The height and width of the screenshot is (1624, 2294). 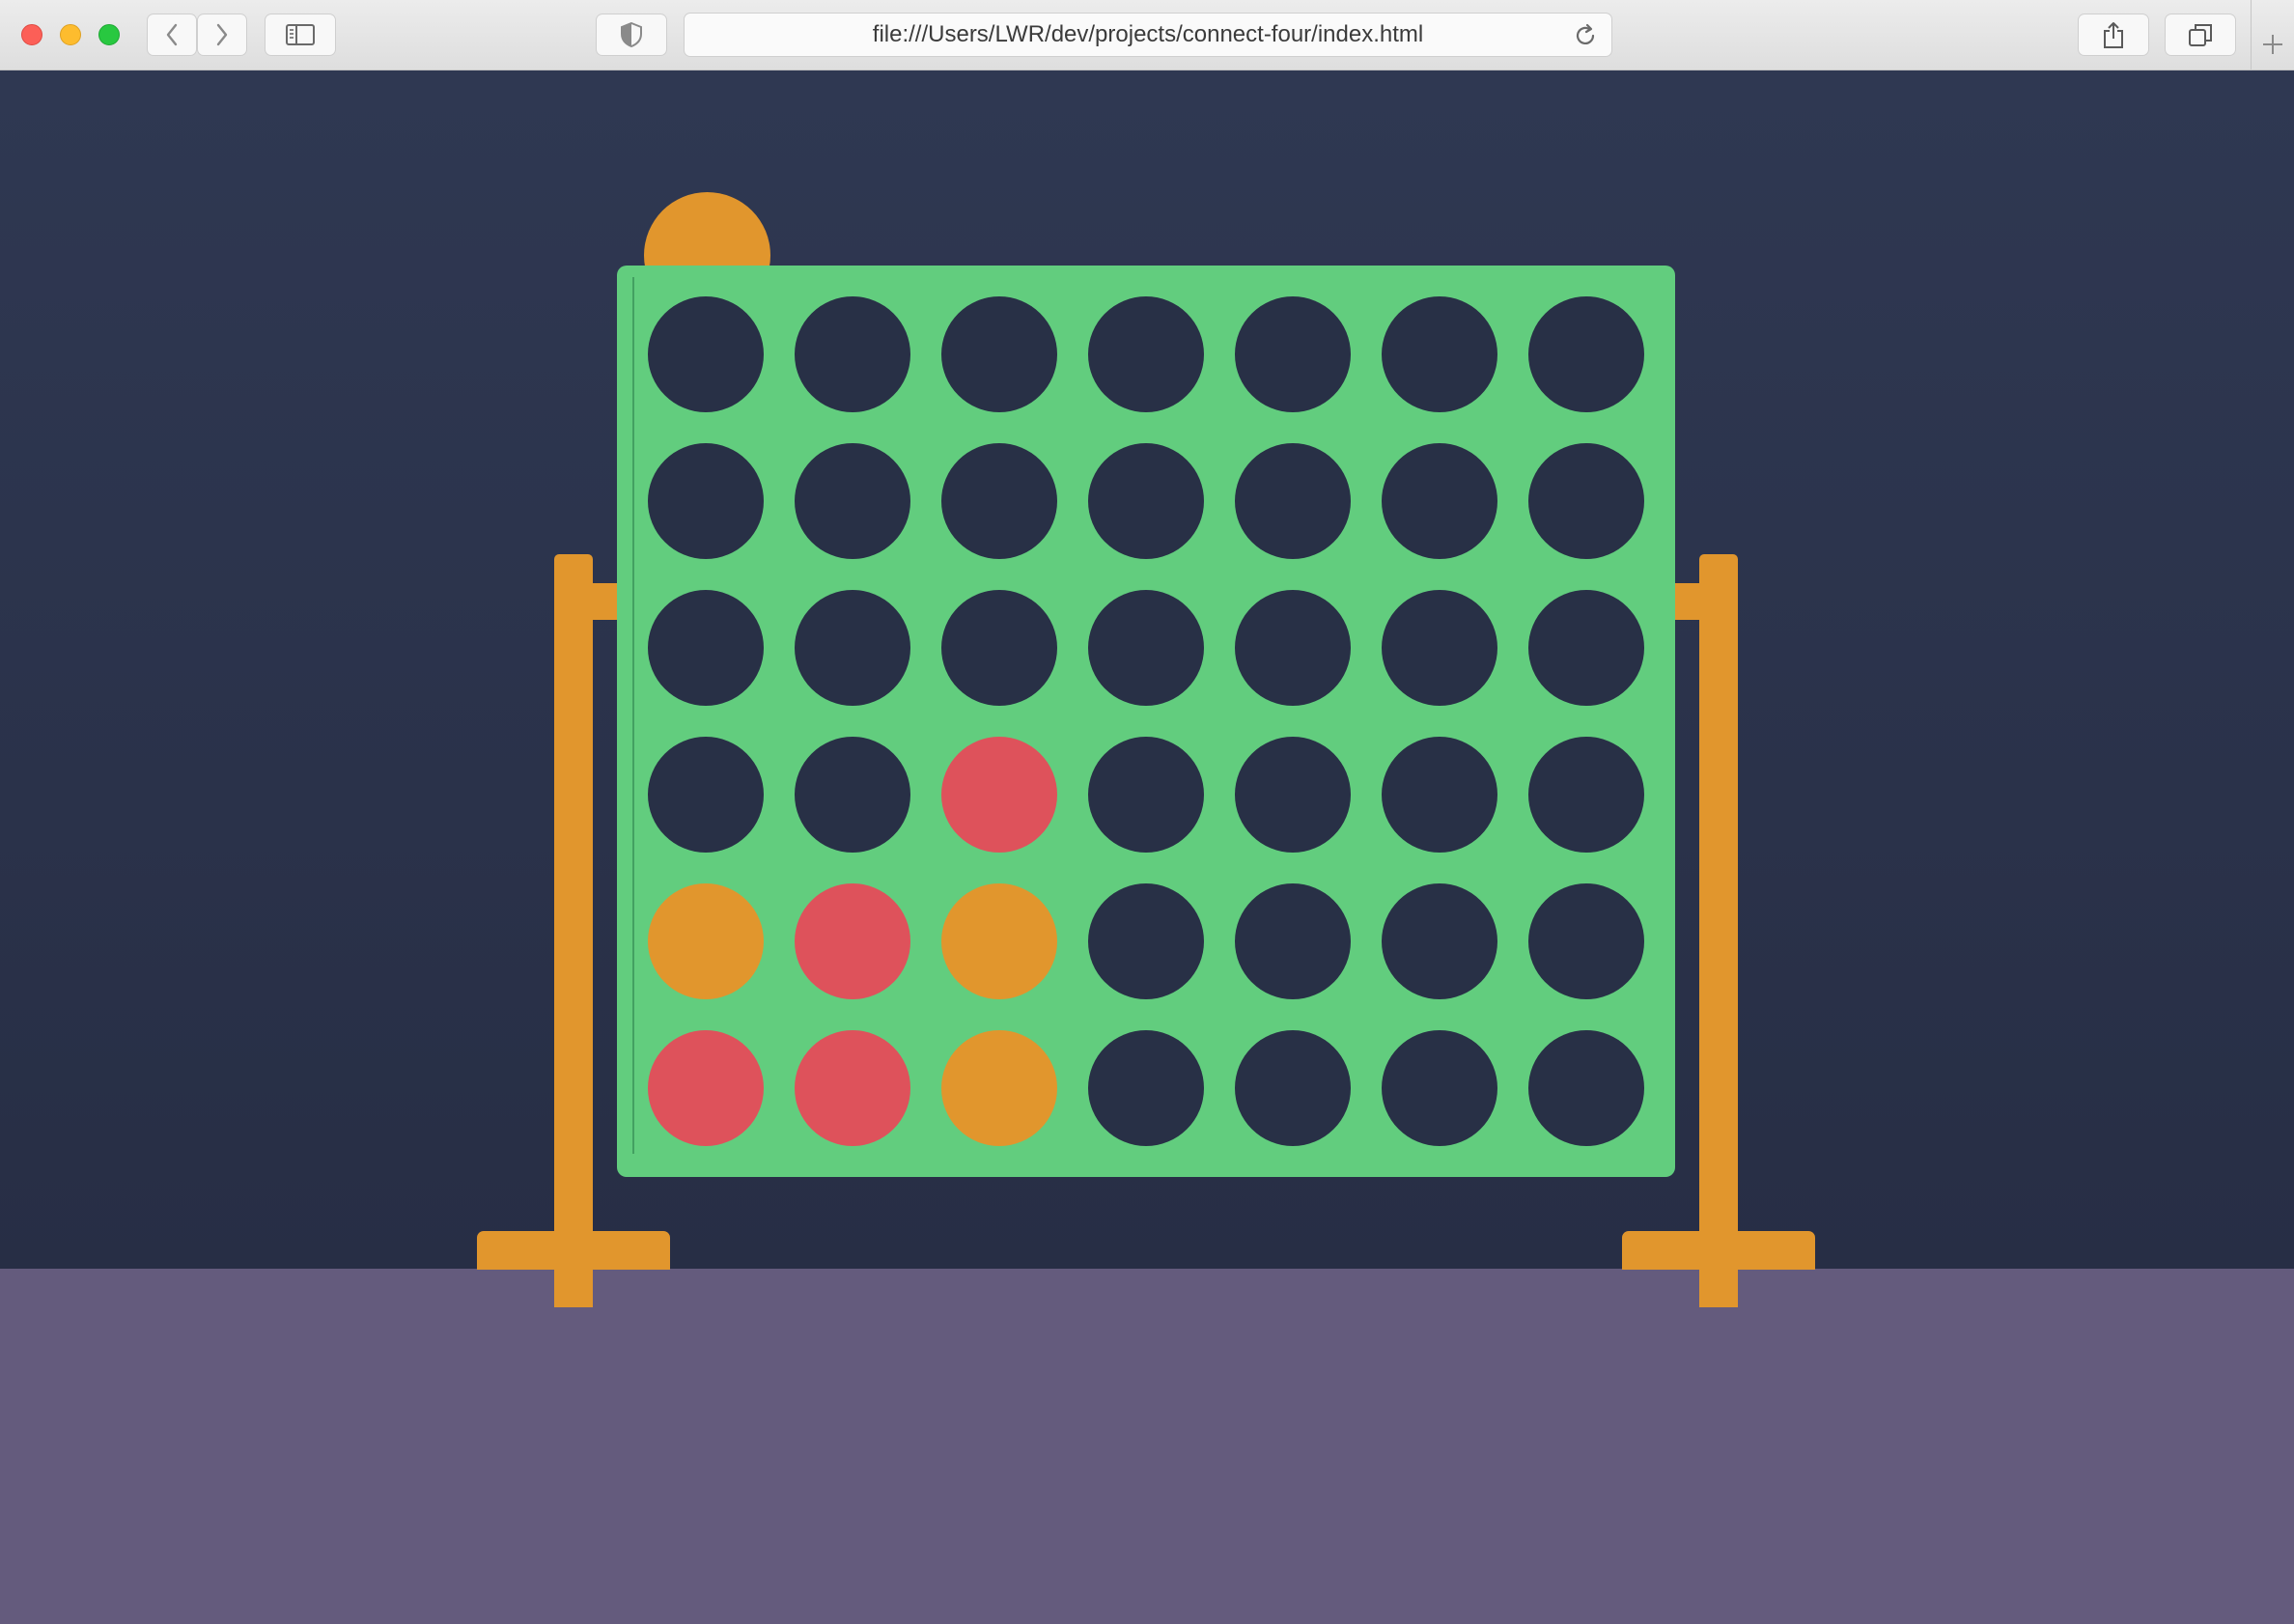 I want to click on new-tab-icon, so click(x=2272, y=44).